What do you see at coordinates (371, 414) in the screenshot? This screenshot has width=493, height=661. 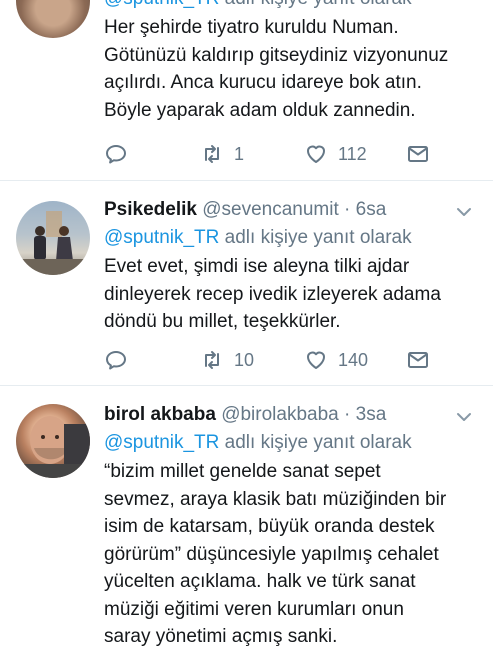 I see `timestamp: 3sa` at bounding box center [371, 414].